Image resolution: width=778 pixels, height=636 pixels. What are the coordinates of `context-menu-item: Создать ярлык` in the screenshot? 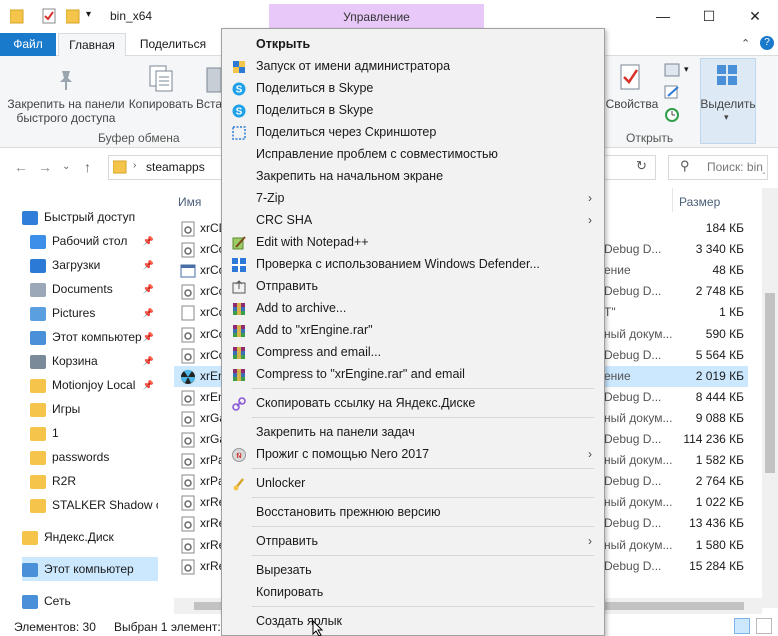 It's located at (413, 621).